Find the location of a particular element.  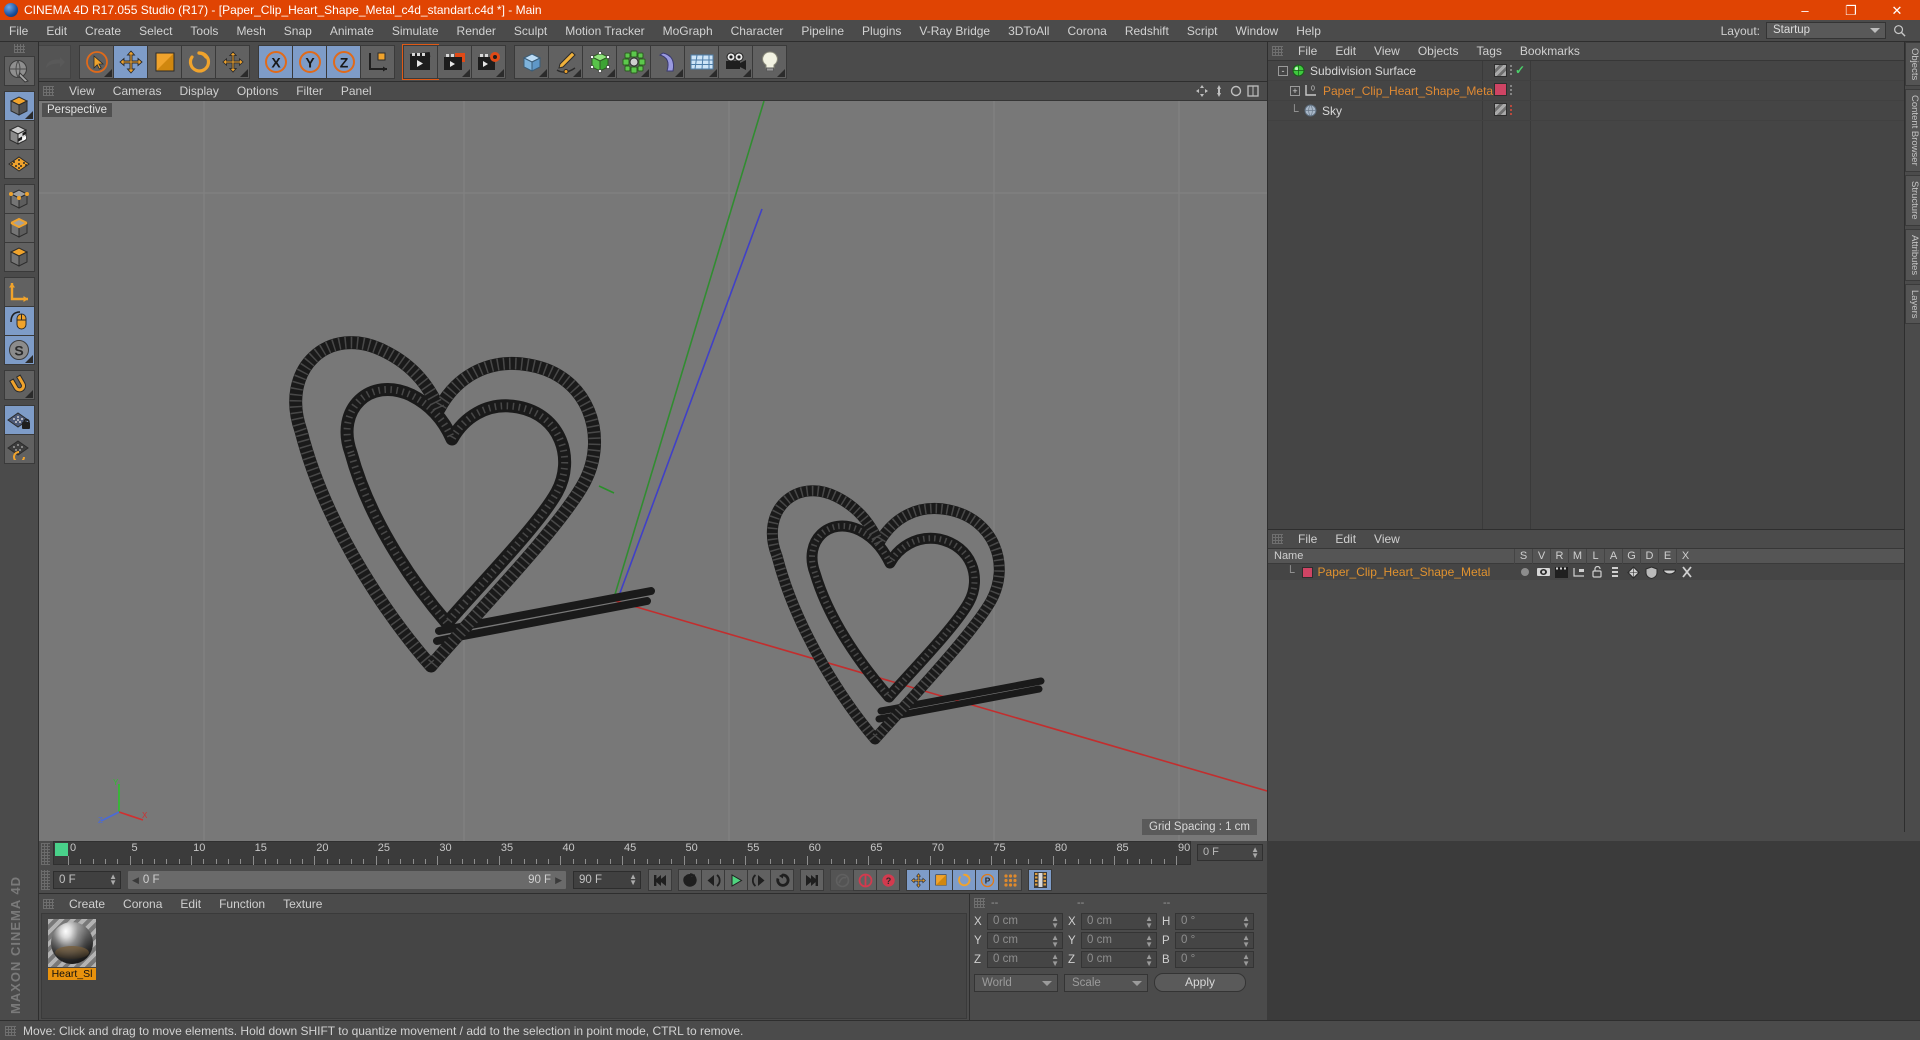

coordinates-grip is located at coordinates (979, 902).